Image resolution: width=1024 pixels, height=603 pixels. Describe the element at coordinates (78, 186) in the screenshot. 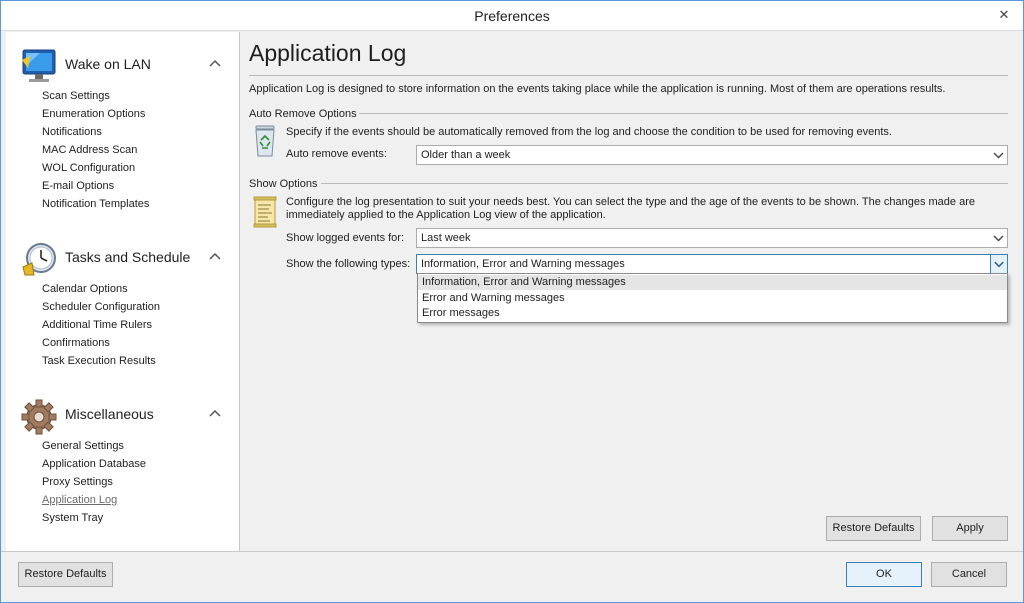

I see `sidebar-item-email-options: E-mail Options` at that location.